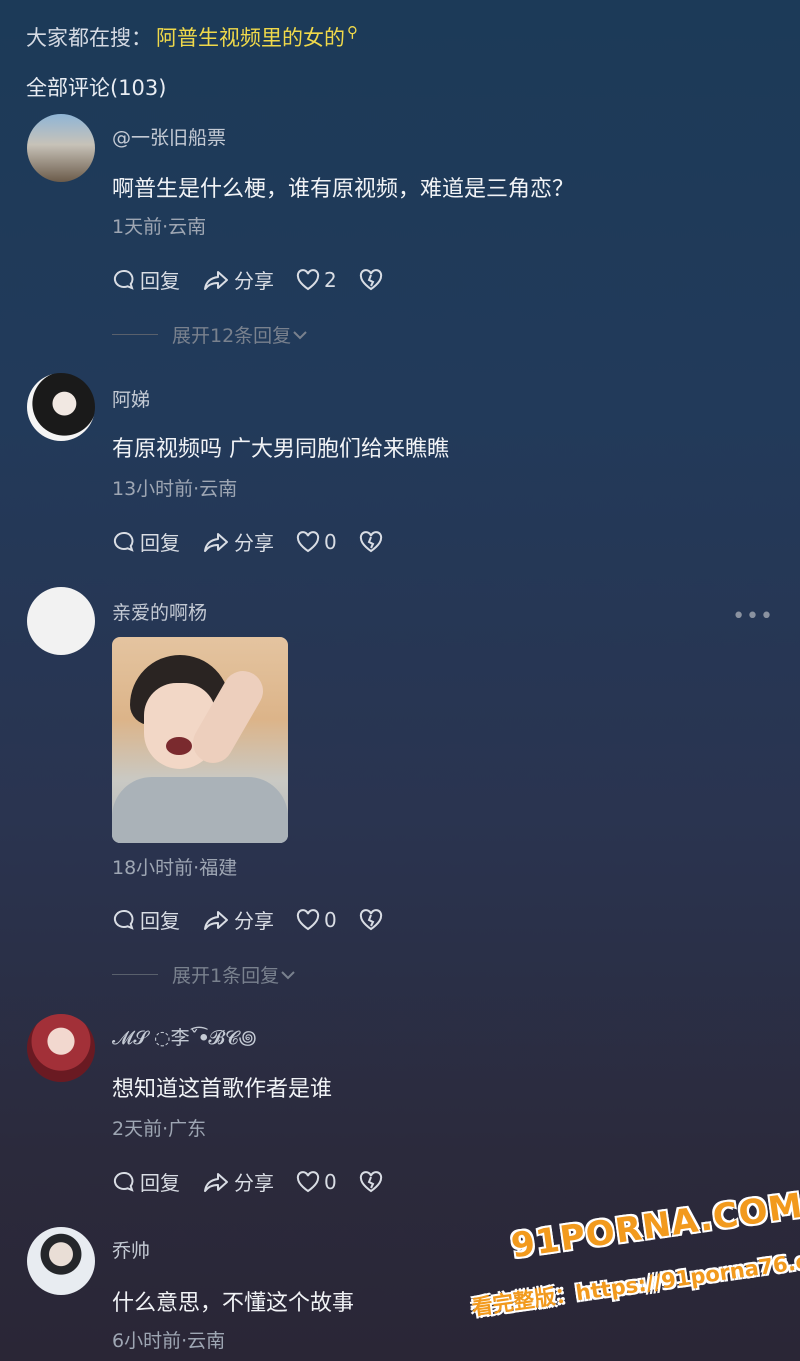  Describe the element at coordinates (131, 1249) in the screenshot. I see `comment-username: 乔帅` at that location.